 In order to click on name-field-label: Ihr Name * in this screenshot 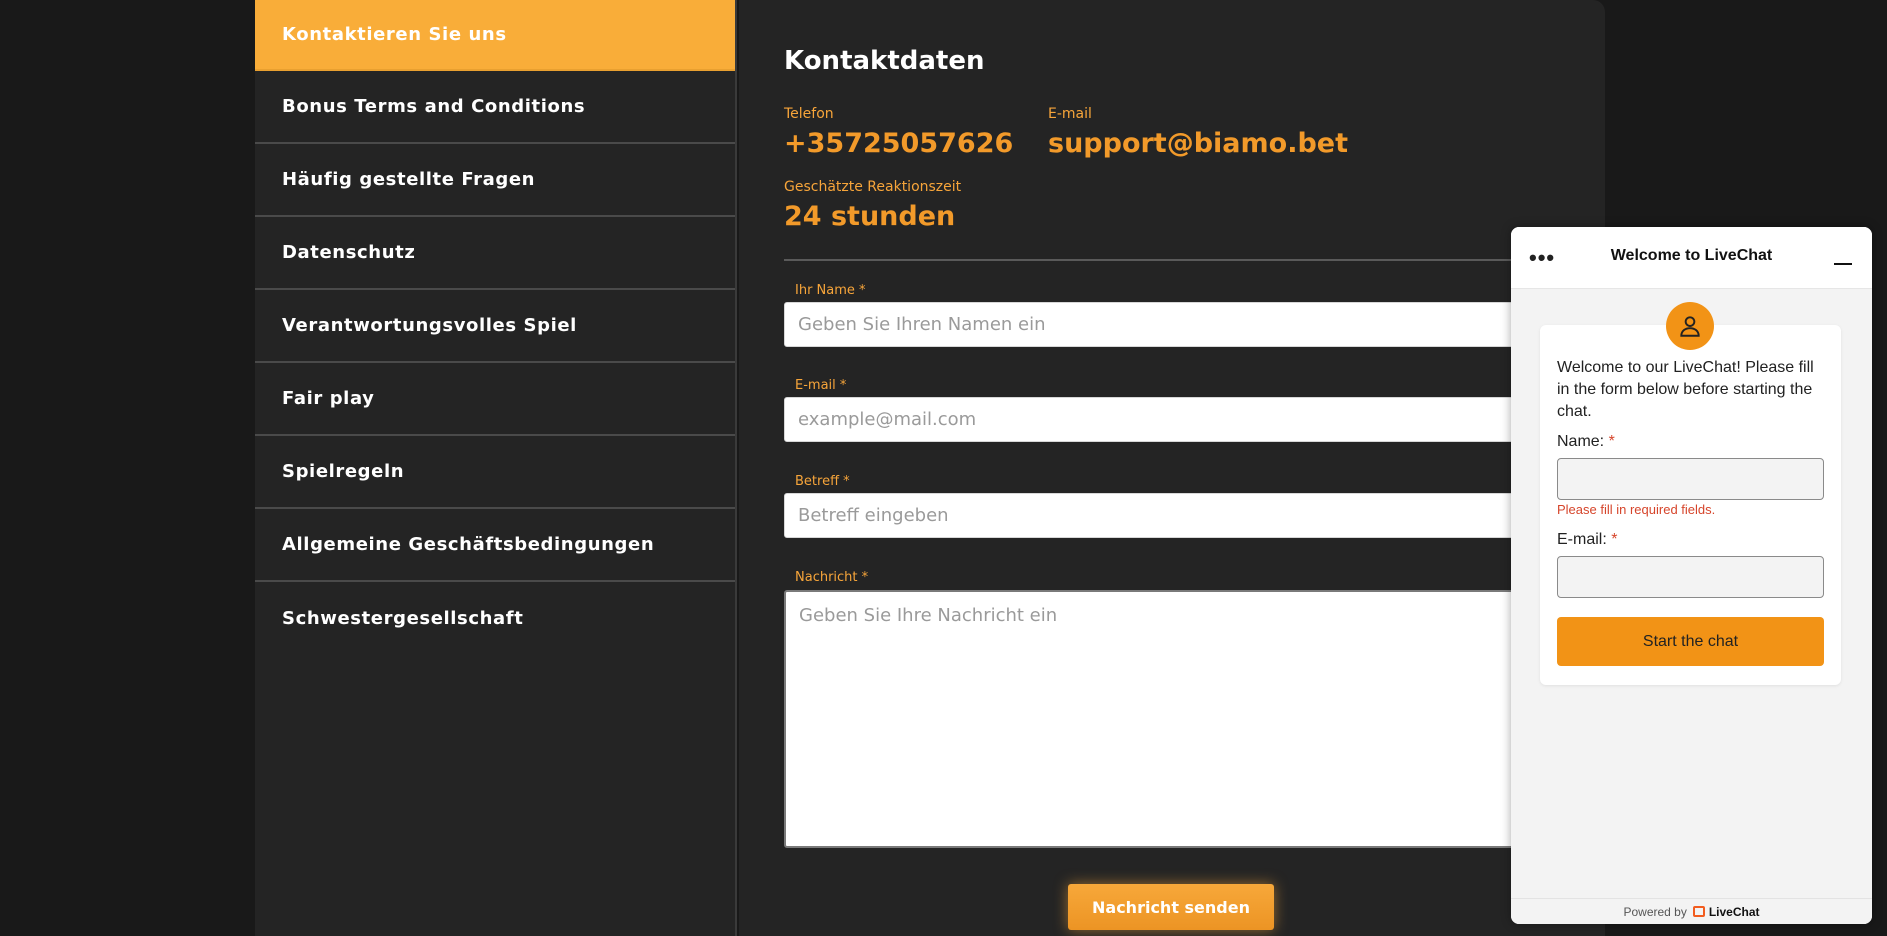, I will do `click(830, 290)`.